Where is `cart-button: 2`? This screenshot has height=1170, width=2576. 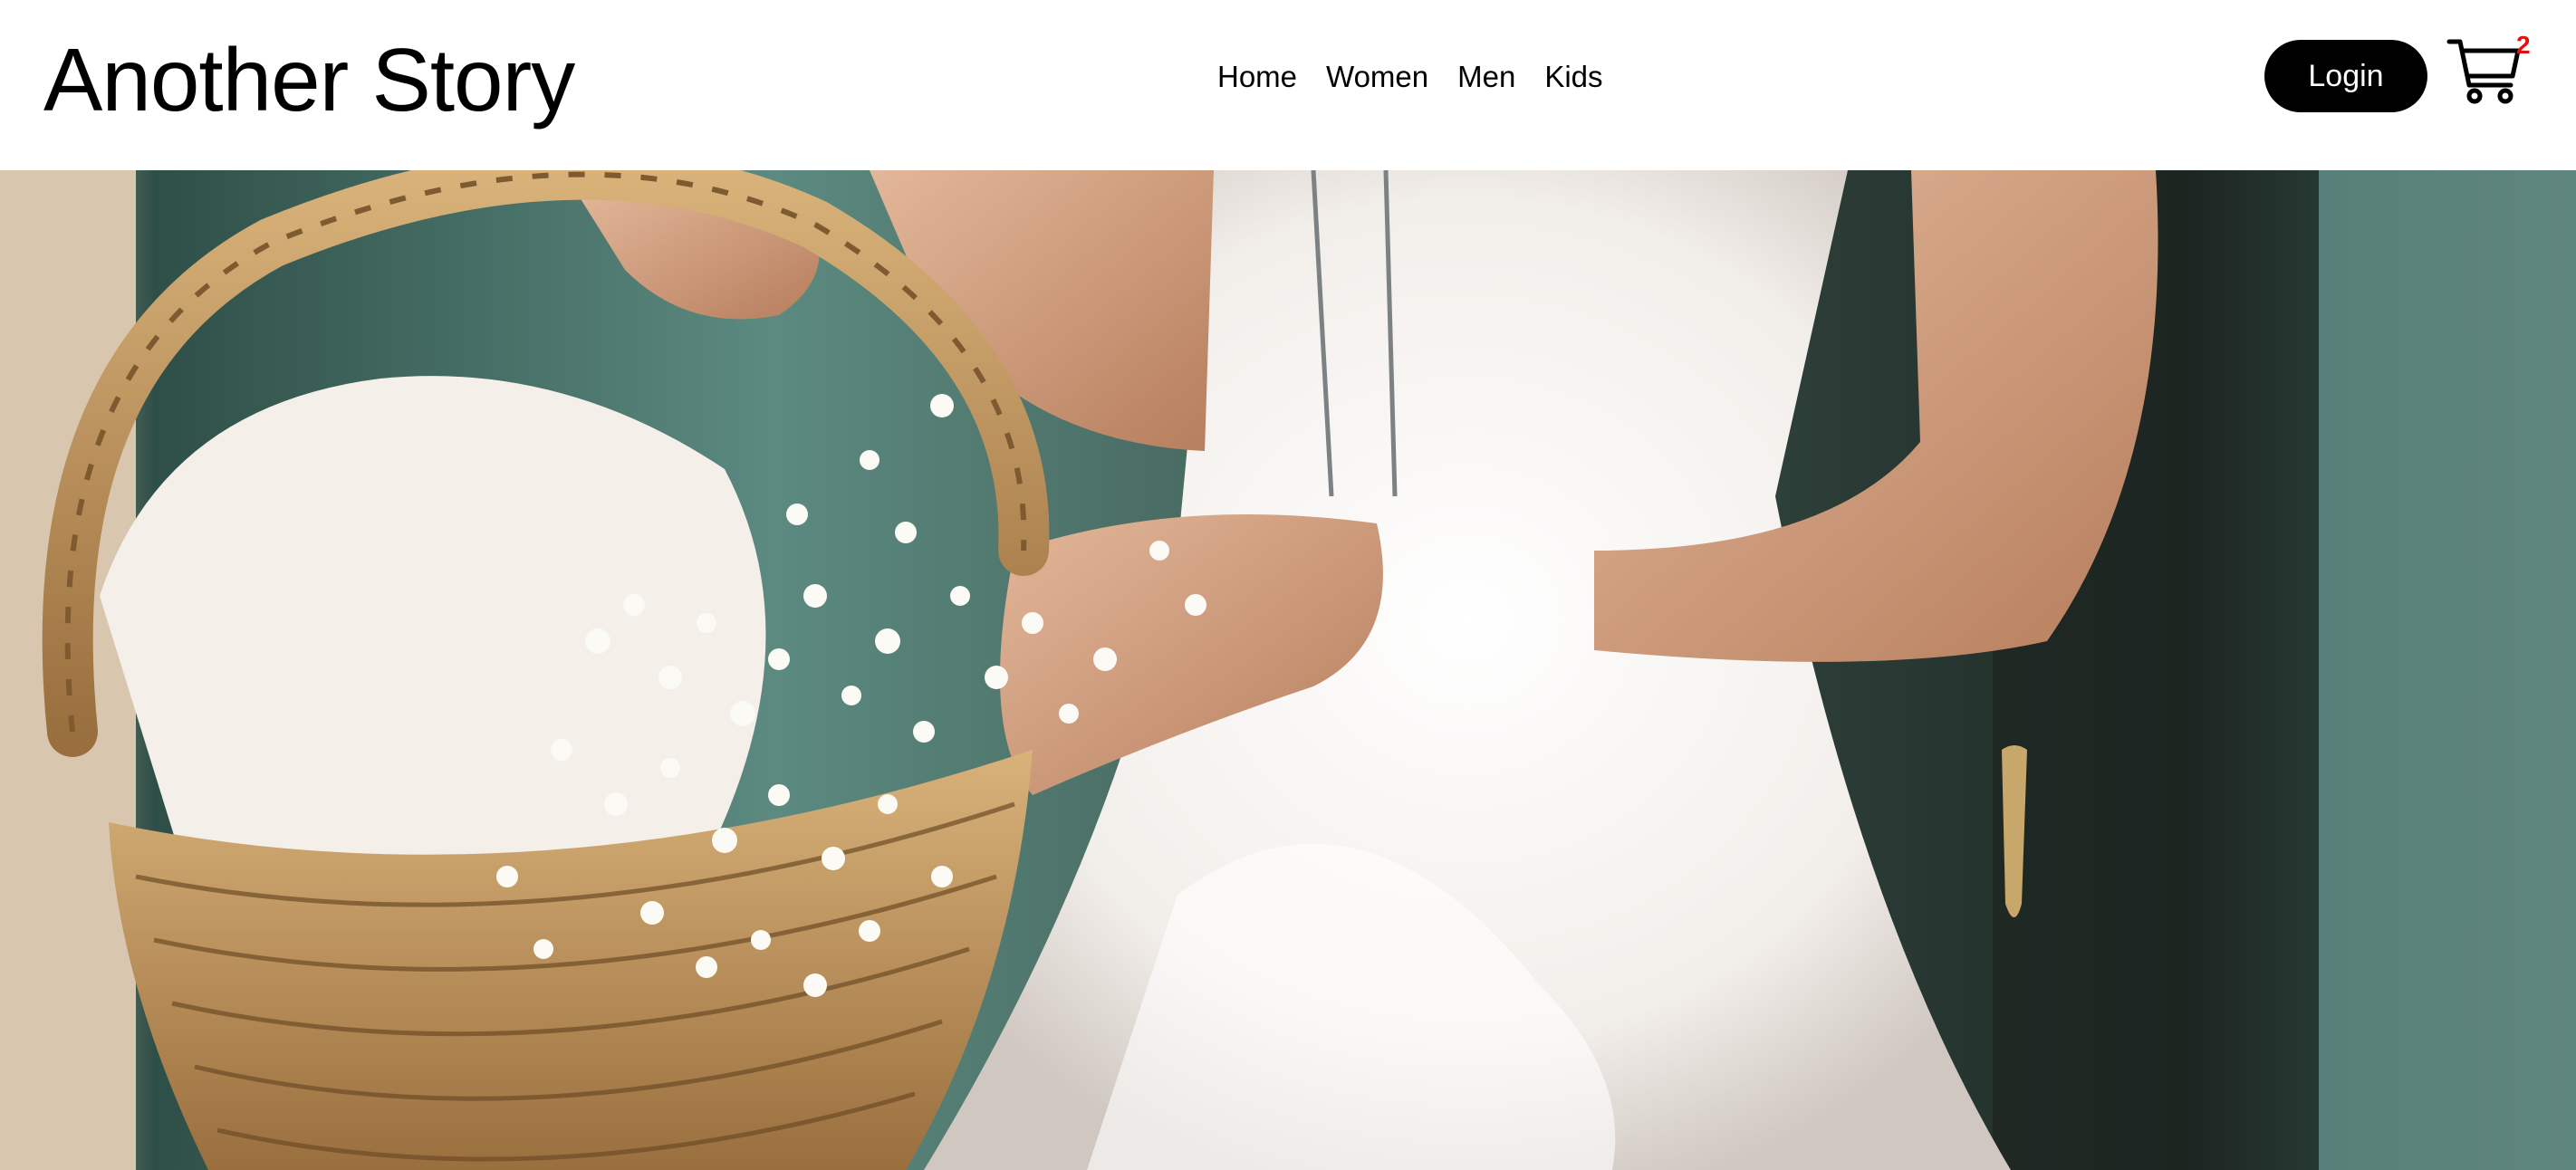 cart-button: 2 is located at coordinates (2488, 72).